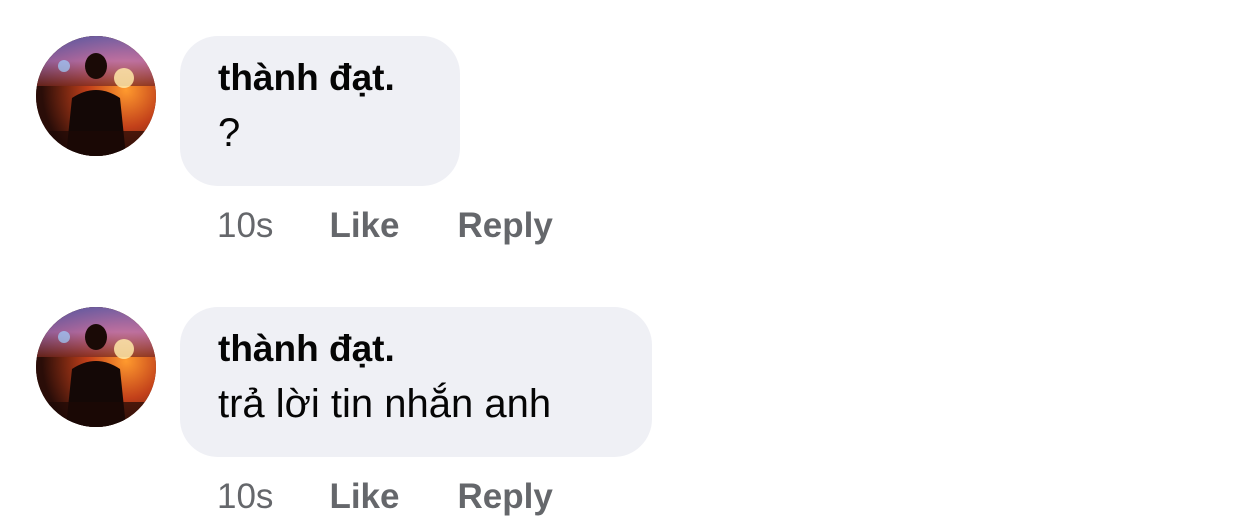  What do you see at coordinates (320, 111) in the screenshot?
I see `comment-bubble: thành đạt. ?` at bounding box center [320, 111].